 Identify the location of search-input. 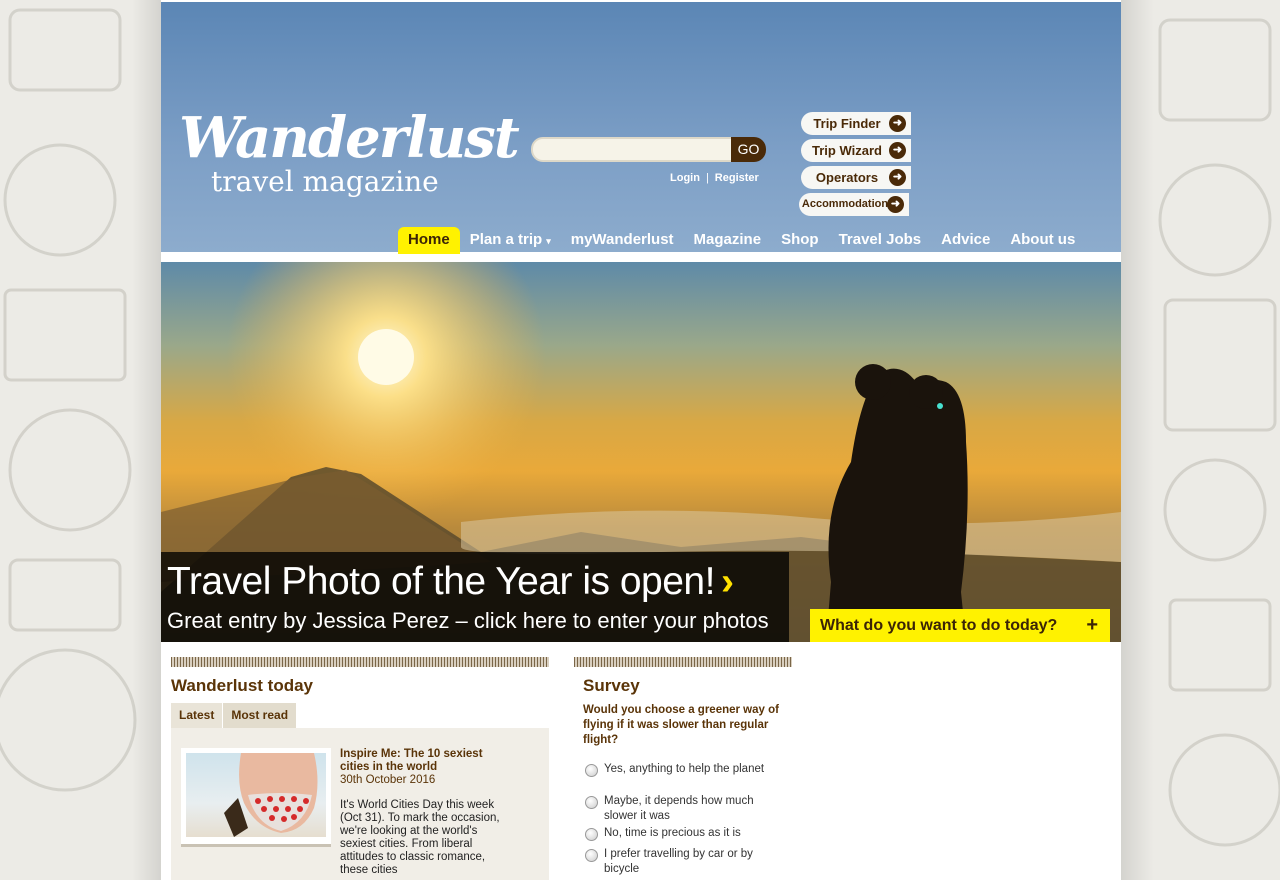
(637, 149).